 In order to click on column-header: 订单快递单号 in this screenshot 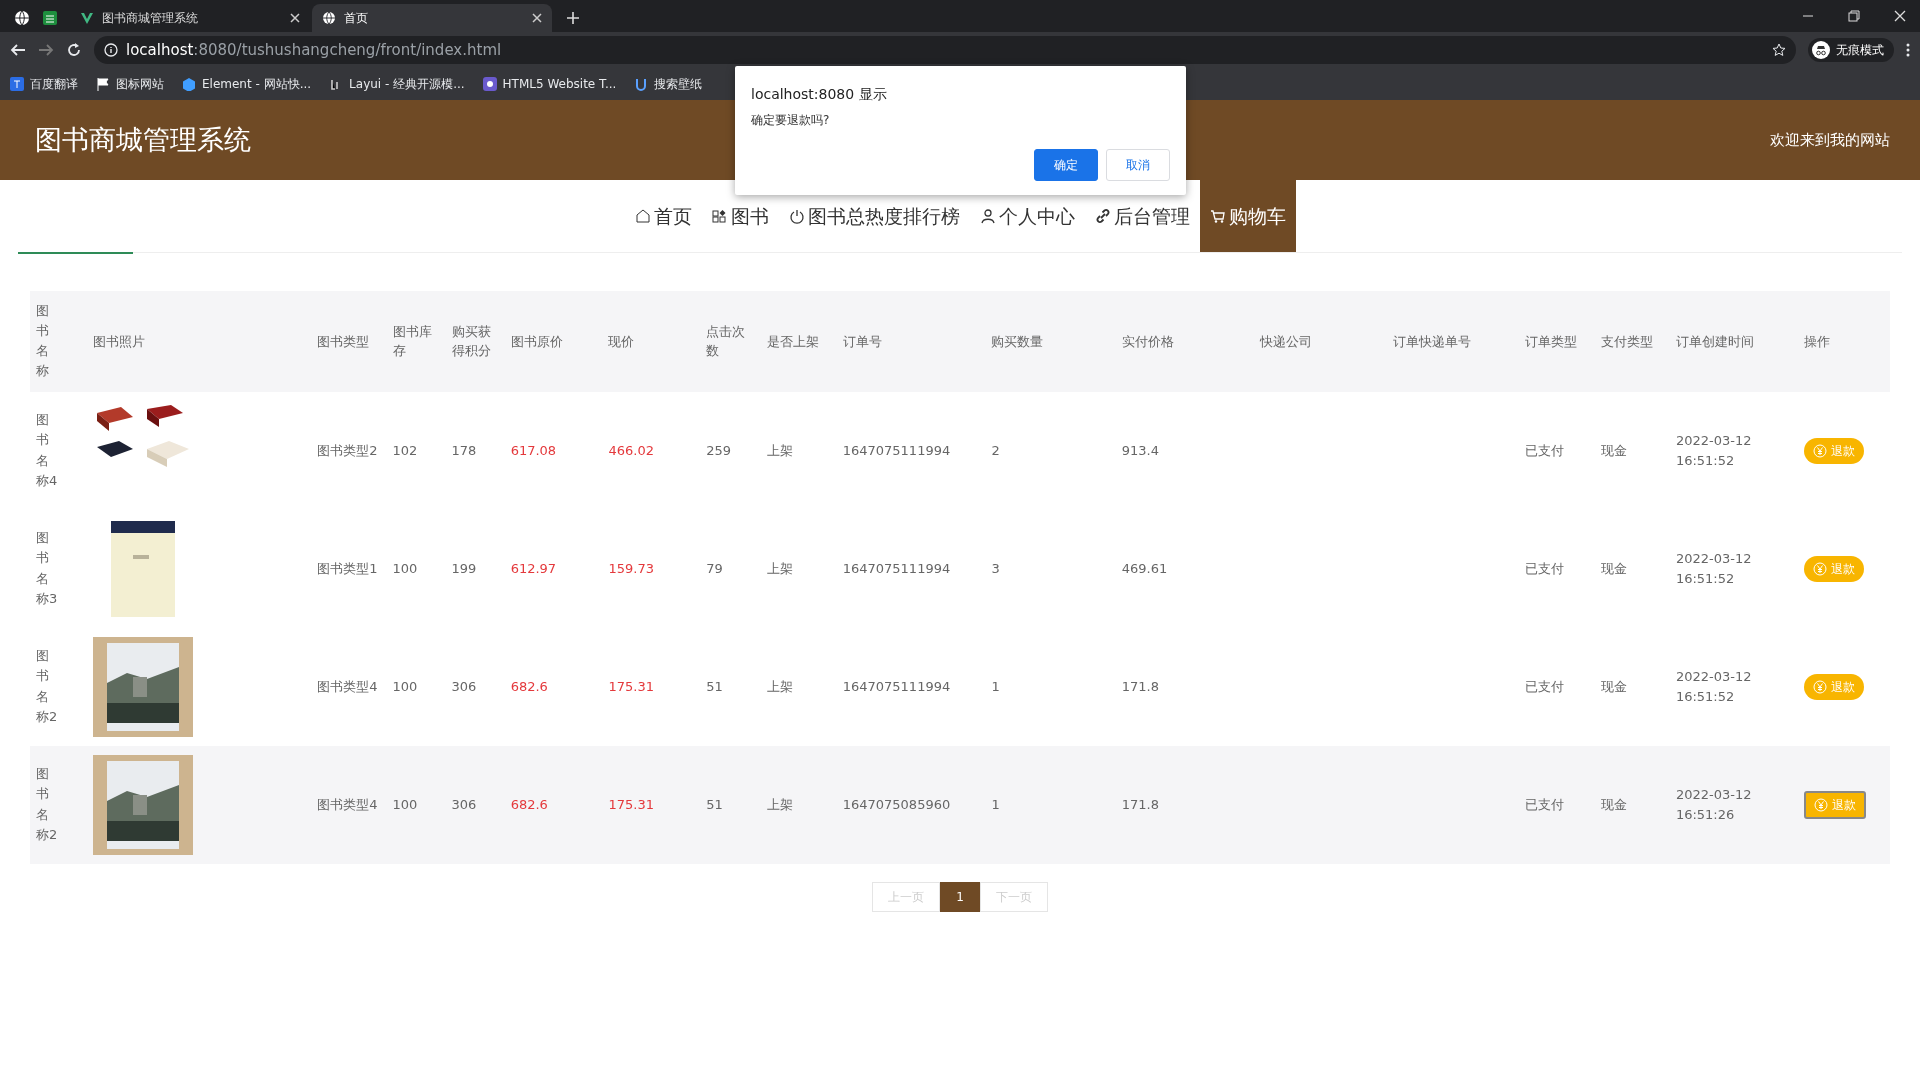, I will do `click(1431, 341)`.